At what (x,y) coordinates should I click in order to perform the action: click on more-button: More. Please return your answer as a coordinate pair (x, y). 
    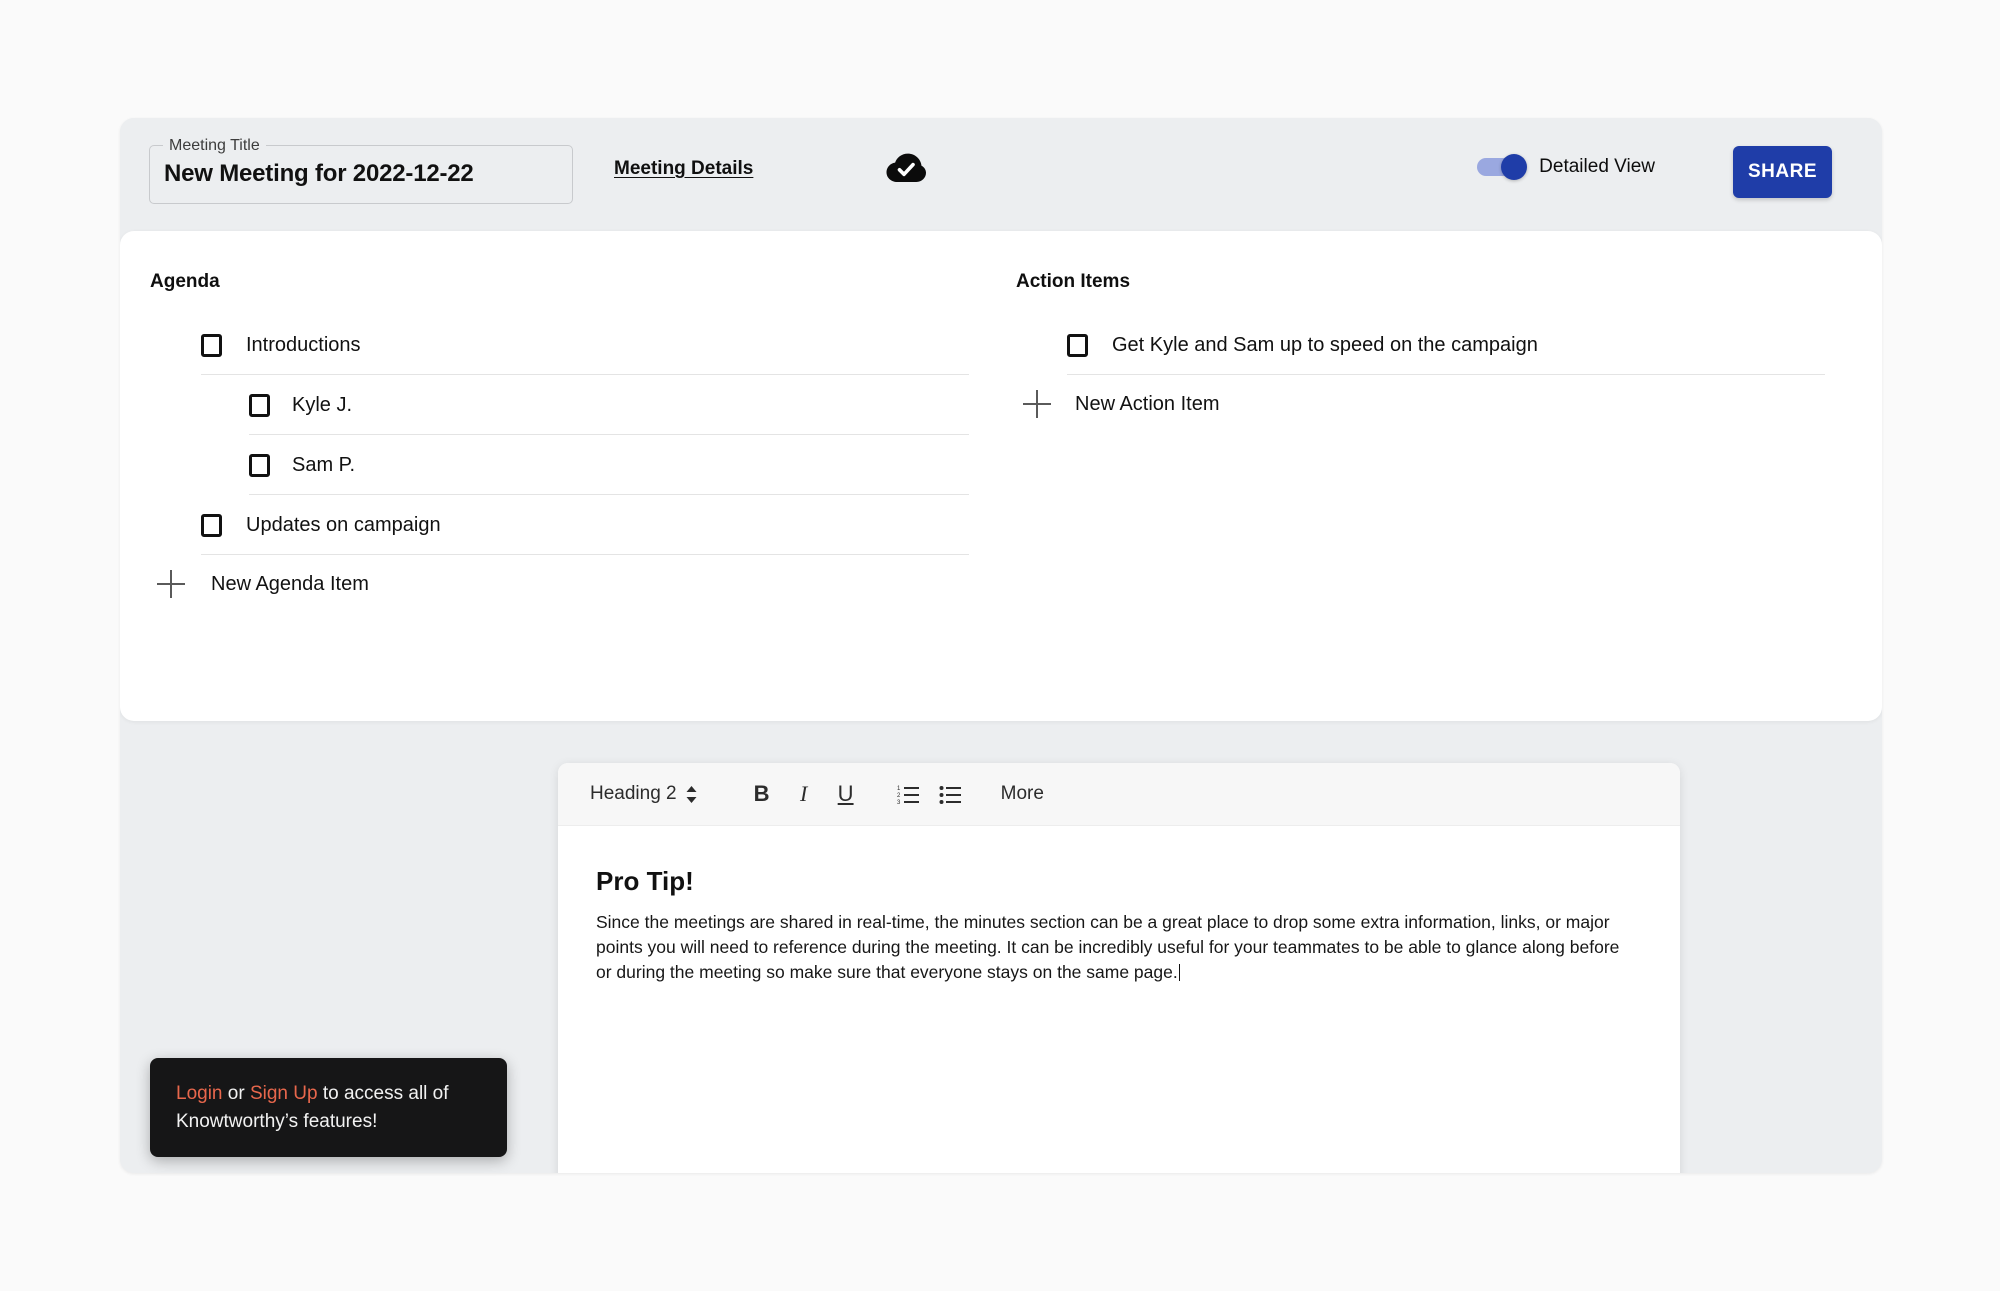
    Looking at the image, I should click on (1022, 794).